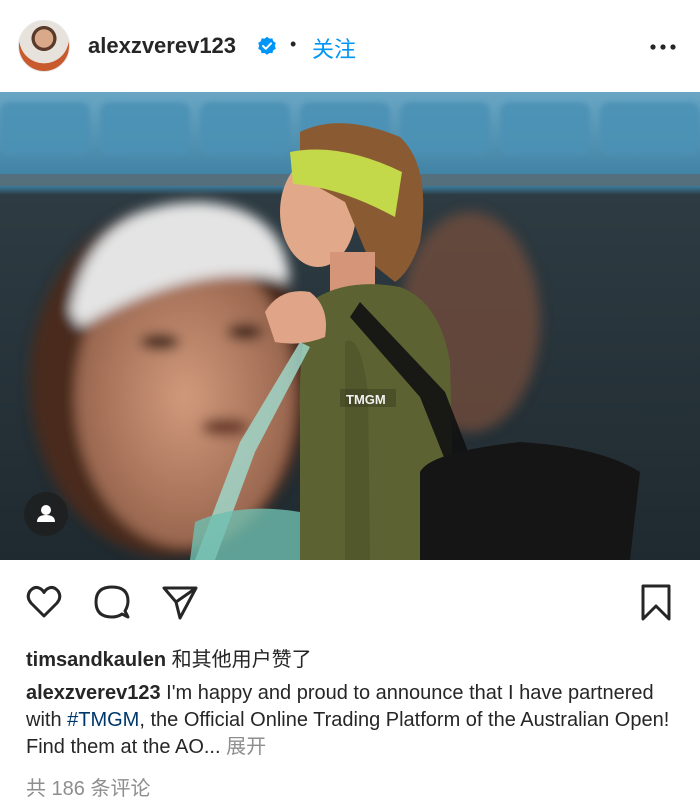 This screenshot has height=806, width=700. What do you see at coordinates (334, 48) in the screenshot?
I see `follow-button: 关注` at bounding box center [334, 48].